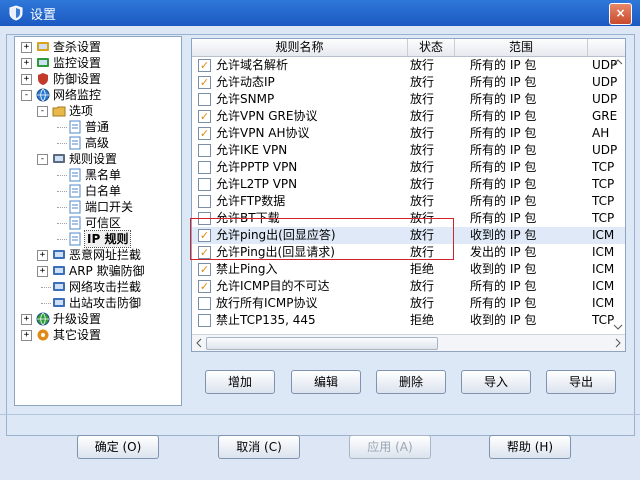 The height and width of the screenshot is (480, 640). Describe the element at coordinates (98, 303) in the screenshot. I see `tree-node: 出站攻击防御` at that location.